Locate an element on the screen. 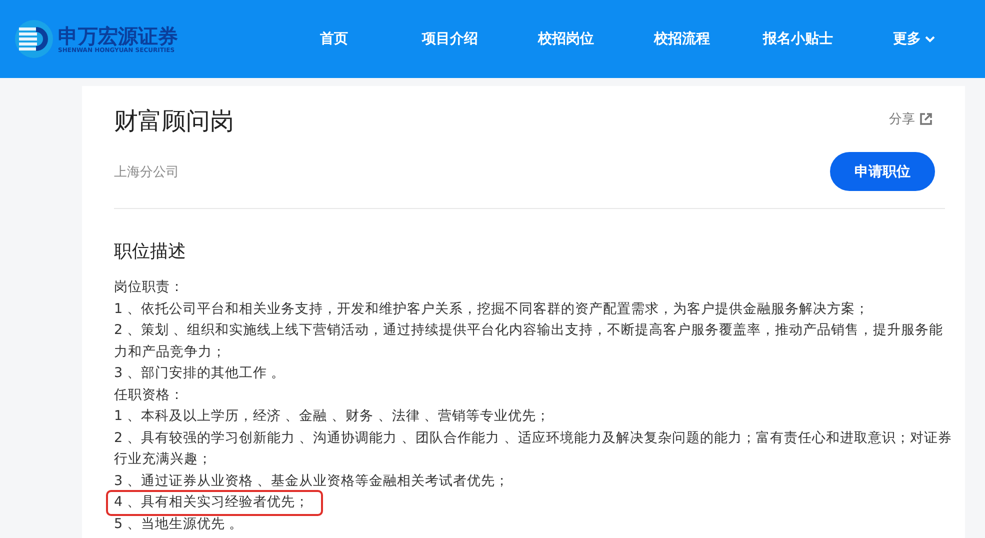  description-text: 2 、具有较强的学习创新能力 、沟通协调能力 、团队合作能力 、适应环境能力及解决复杂问题的能力；富有责任心和进取意识；对证券行业充满兴趣； is located at coordinates (533, 448).